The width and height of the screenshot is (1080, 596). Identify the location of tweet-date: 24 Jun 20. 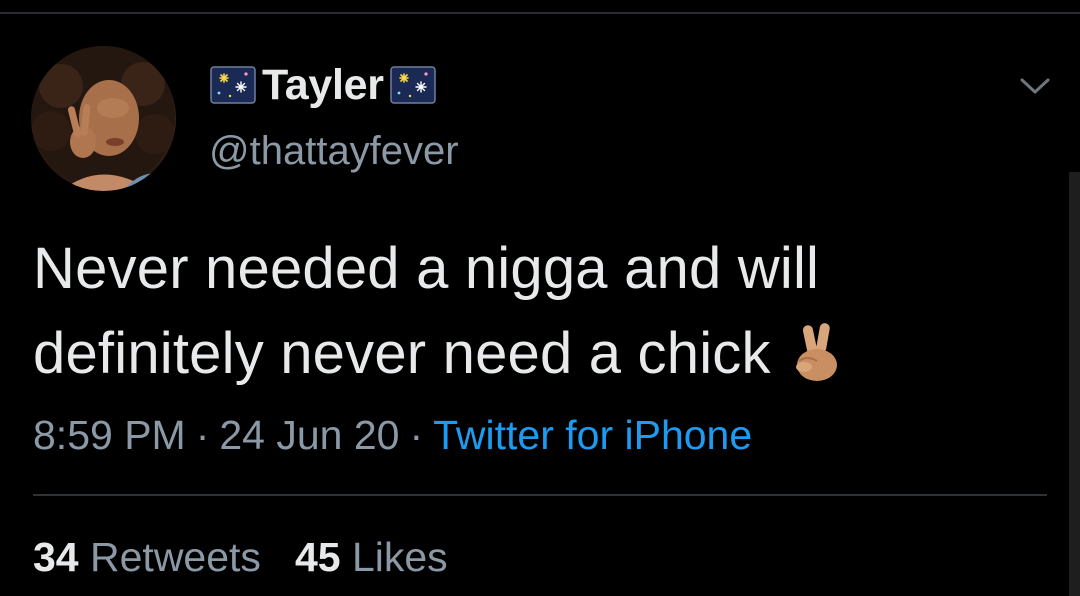
(309, 435).